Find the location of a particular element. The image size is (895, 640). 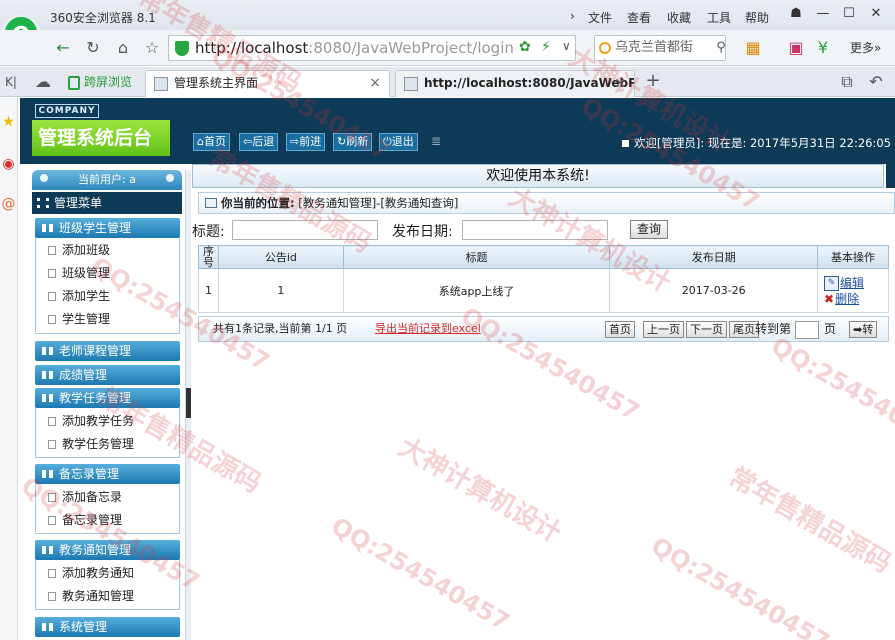

undo-close-icon: ↶ is located at coordinates (876, 82).